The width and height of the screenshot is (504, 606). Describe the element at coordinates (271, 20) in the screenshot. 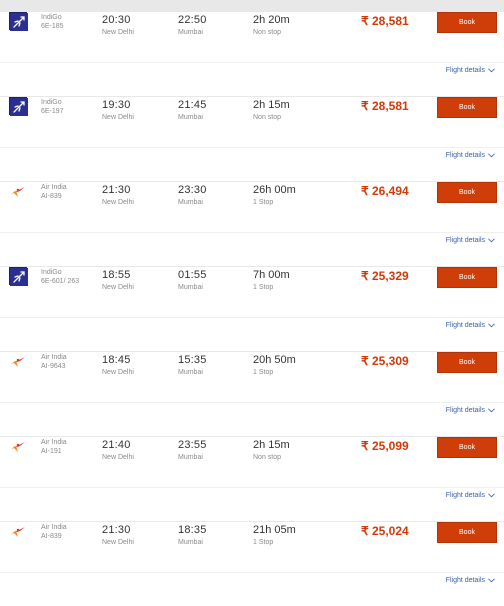

I see `flight-duration: 2h 20m` at that location.